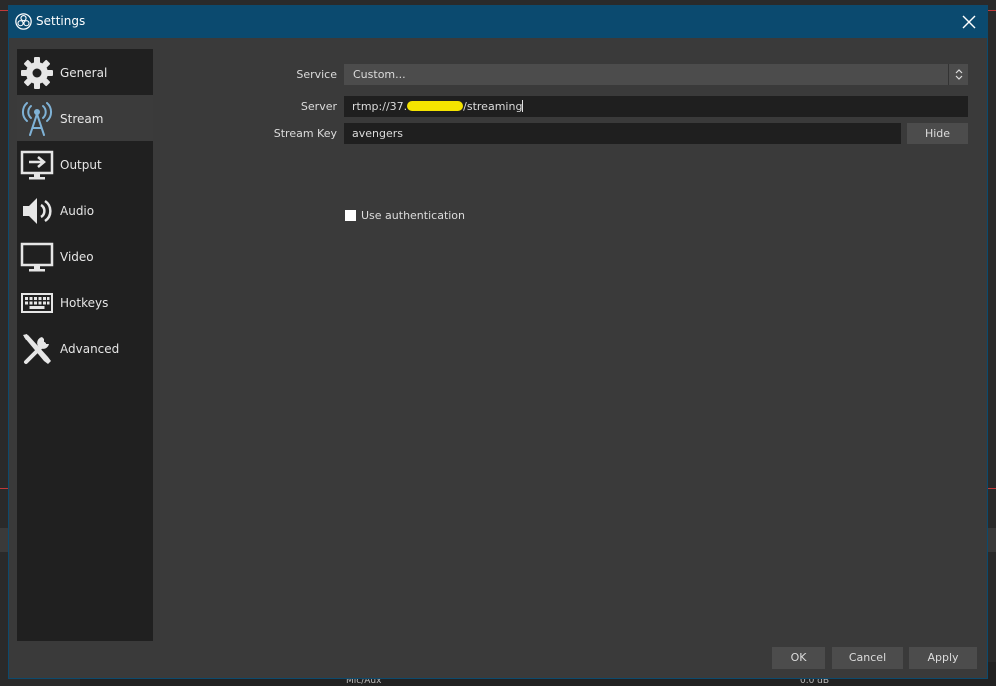 This screenshot has height=686, width=996. I want to click on stream-key-label: Stream Key, so click(305, 133).